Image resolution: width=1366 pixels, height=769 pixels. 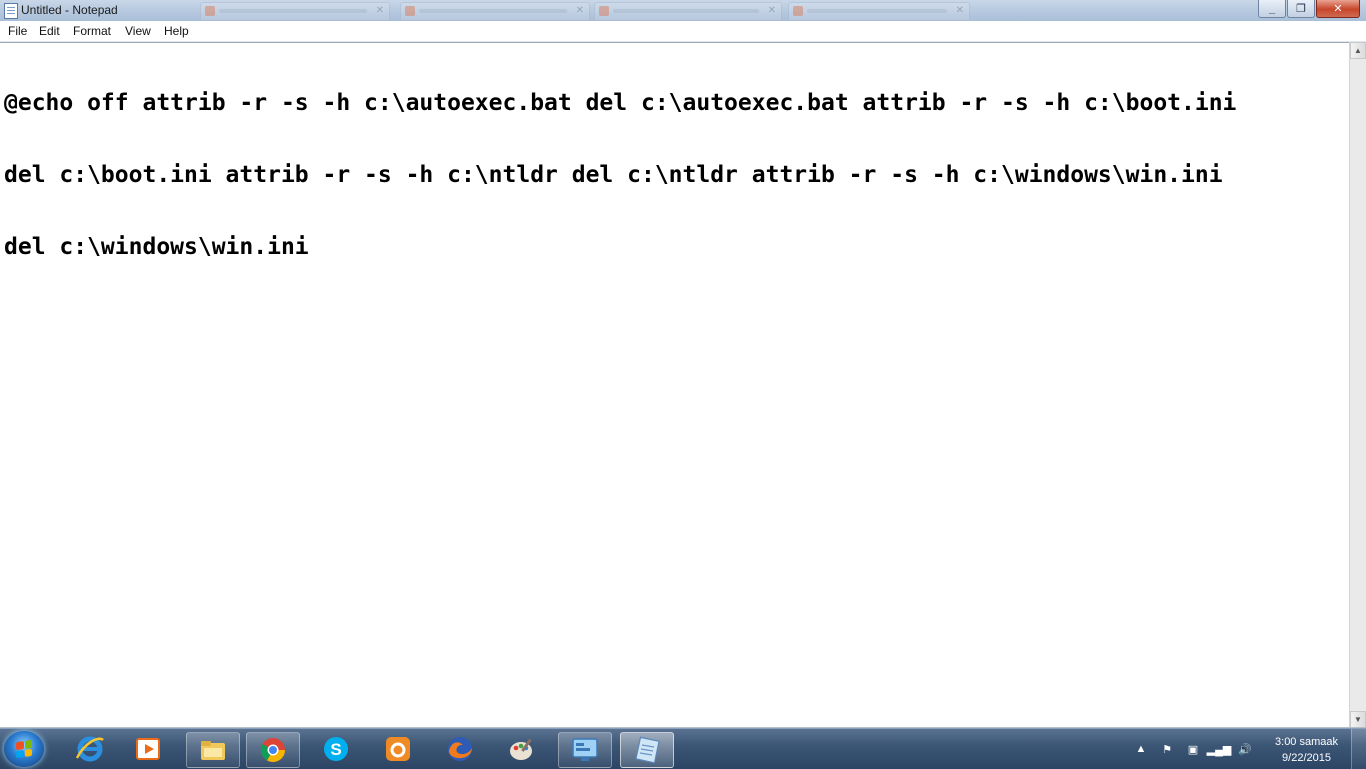 I want to click on taskbar-chrome, so click(x=273, y=750).